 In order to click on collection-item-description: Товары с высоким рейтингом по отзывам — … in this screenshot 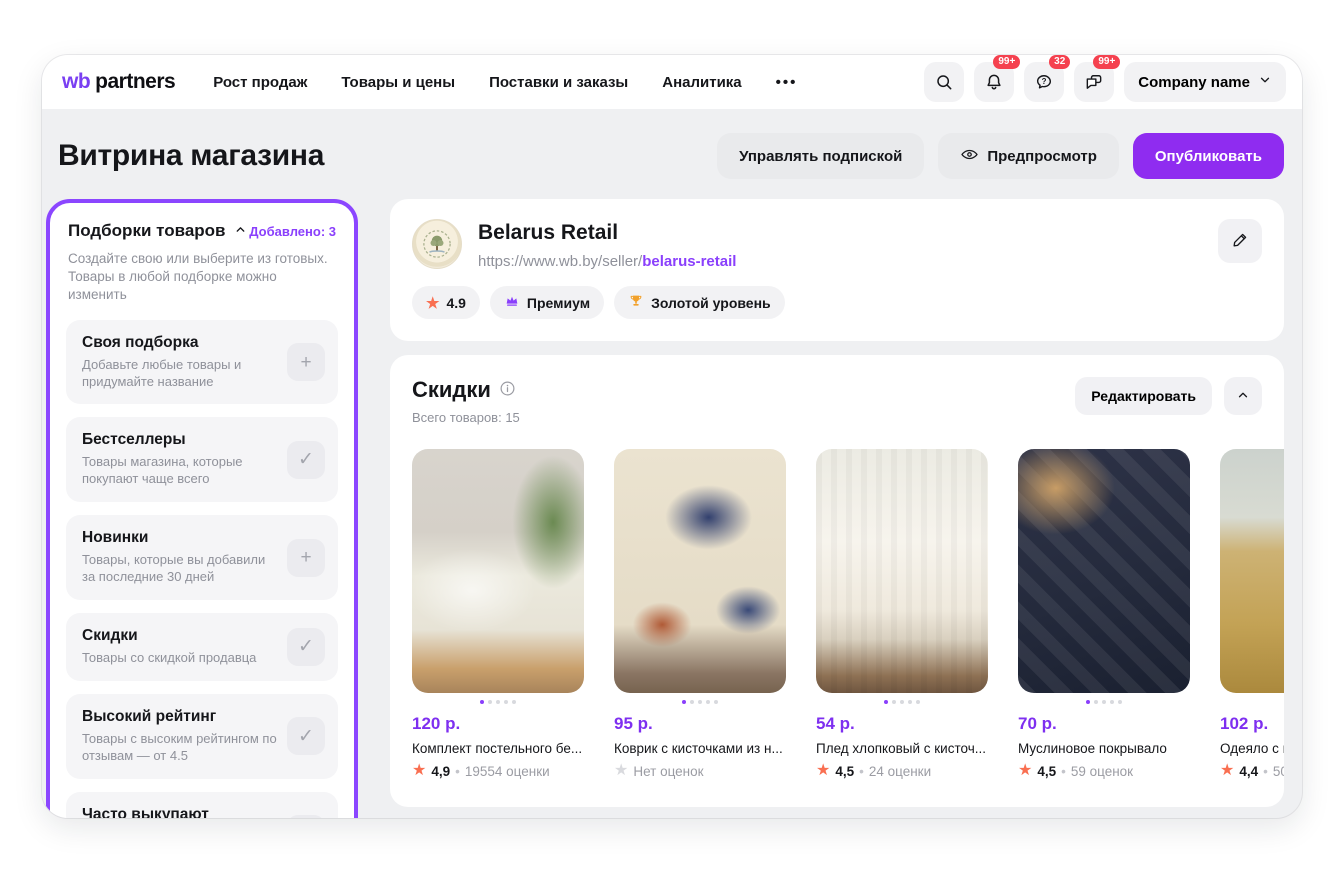, I will do `click(179, 746)`.